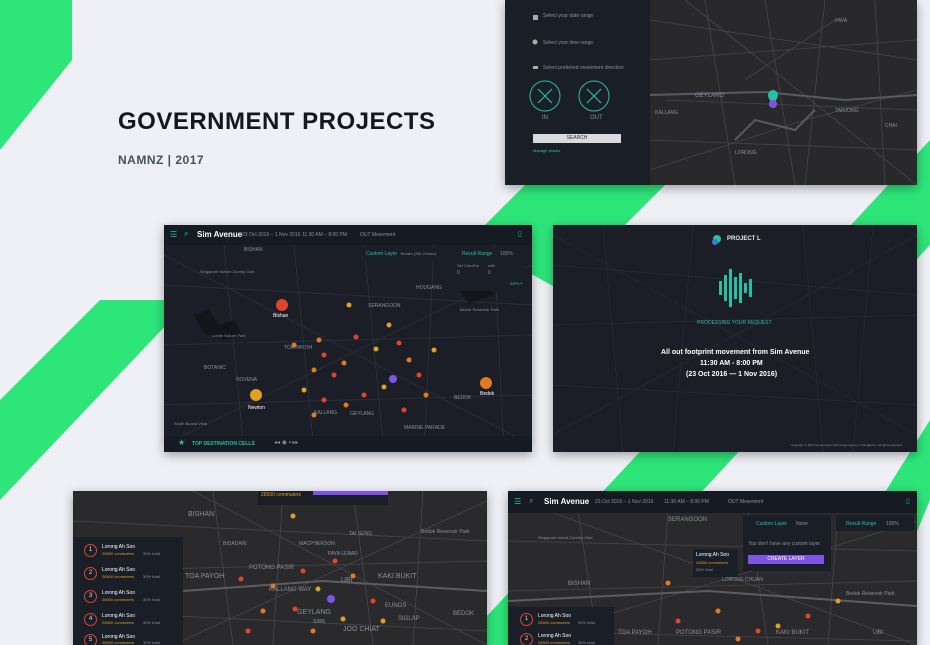 The width and height of the screenshot is (930, 645). Describe the element at coordinates (458, 273) in the screenshot. I see `range-from-value: 0` at that location.